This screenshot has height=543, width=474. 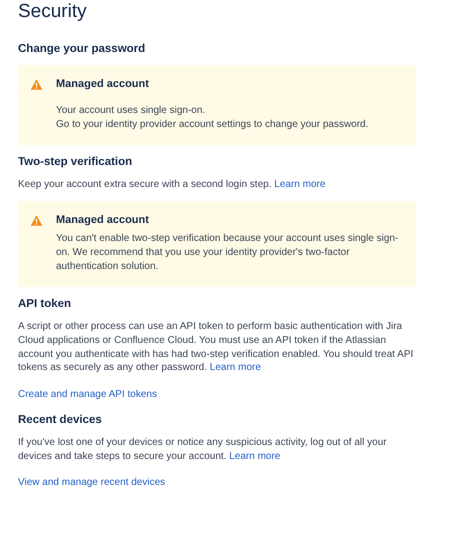 I want to click on page-title: Security, so click(x=53, y=11).